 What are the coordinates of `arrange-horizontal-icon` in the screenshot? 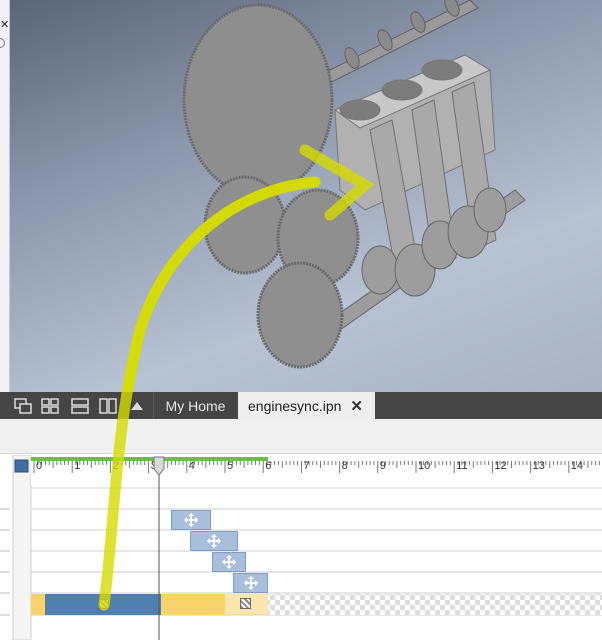 It's located at (80, 406).